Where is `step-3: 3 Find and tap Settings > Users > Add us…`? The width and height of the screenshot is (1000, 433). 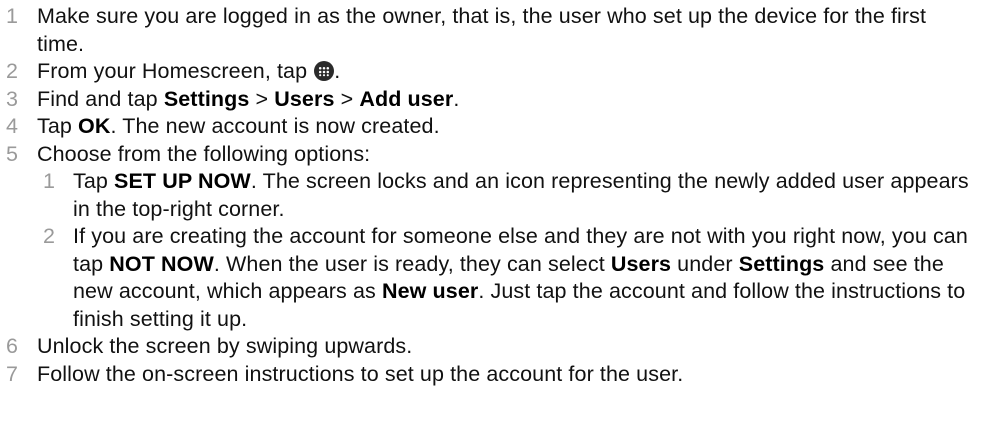
step-3: 3 Find and tap Settings > Users > Add us… is located at coordinates (500, 100).